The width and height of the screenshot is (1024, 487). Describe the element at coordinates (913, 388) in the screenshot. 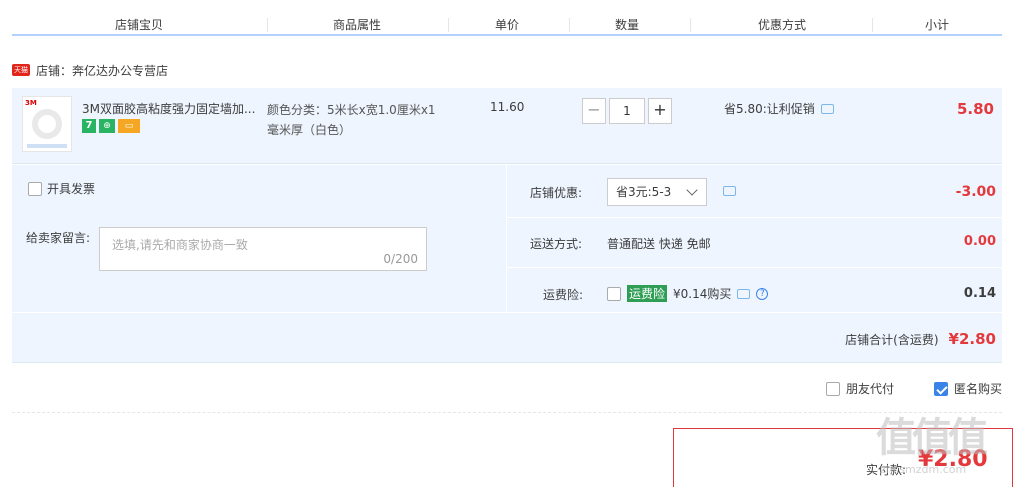

I see `order-options: 朋友代付 匿名购买` at that location.